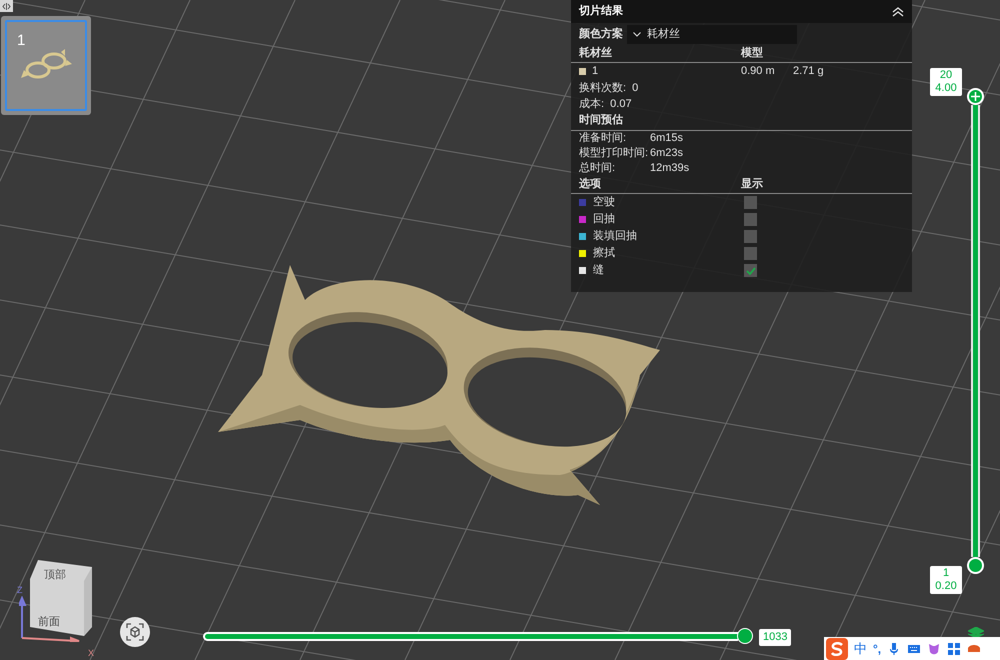 Image resolution: width=1000 pixels, height=660 pixels. Describe the element at coordinates (601, 34) in the screenshot. I see `color-scheme-label: 颜色方案` at that location.